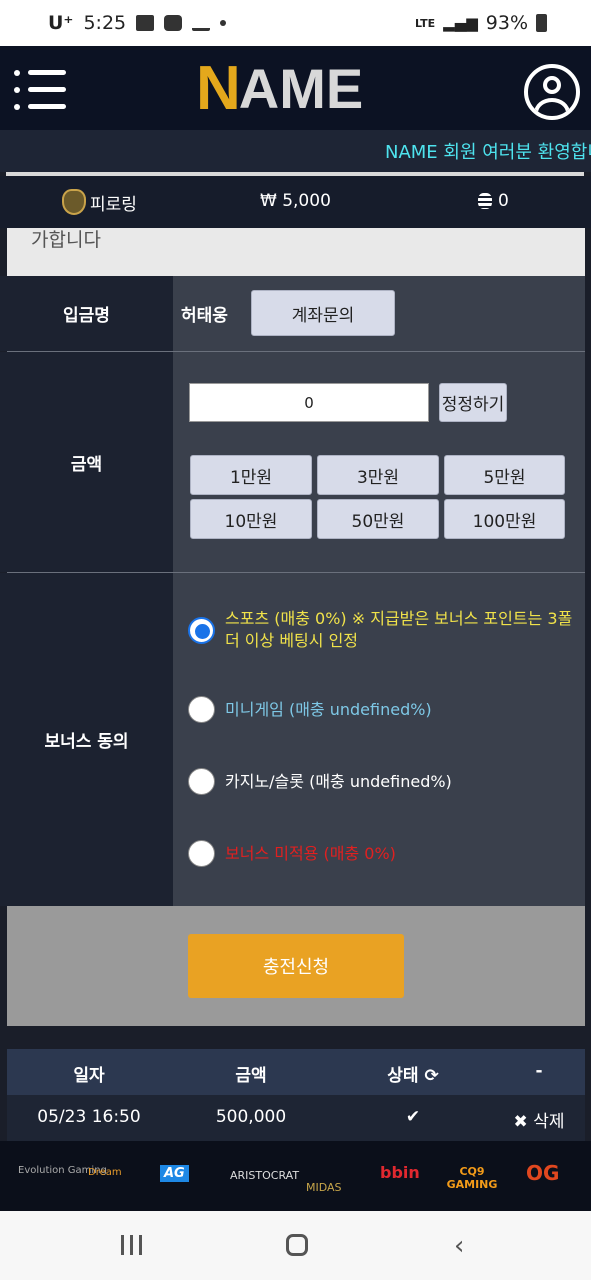  Describe the element at coordinates (295, 23) in the screenshot. I see `status-bar: U⁺ 5:25 LTE ▂▄▆ 93%` at that location.